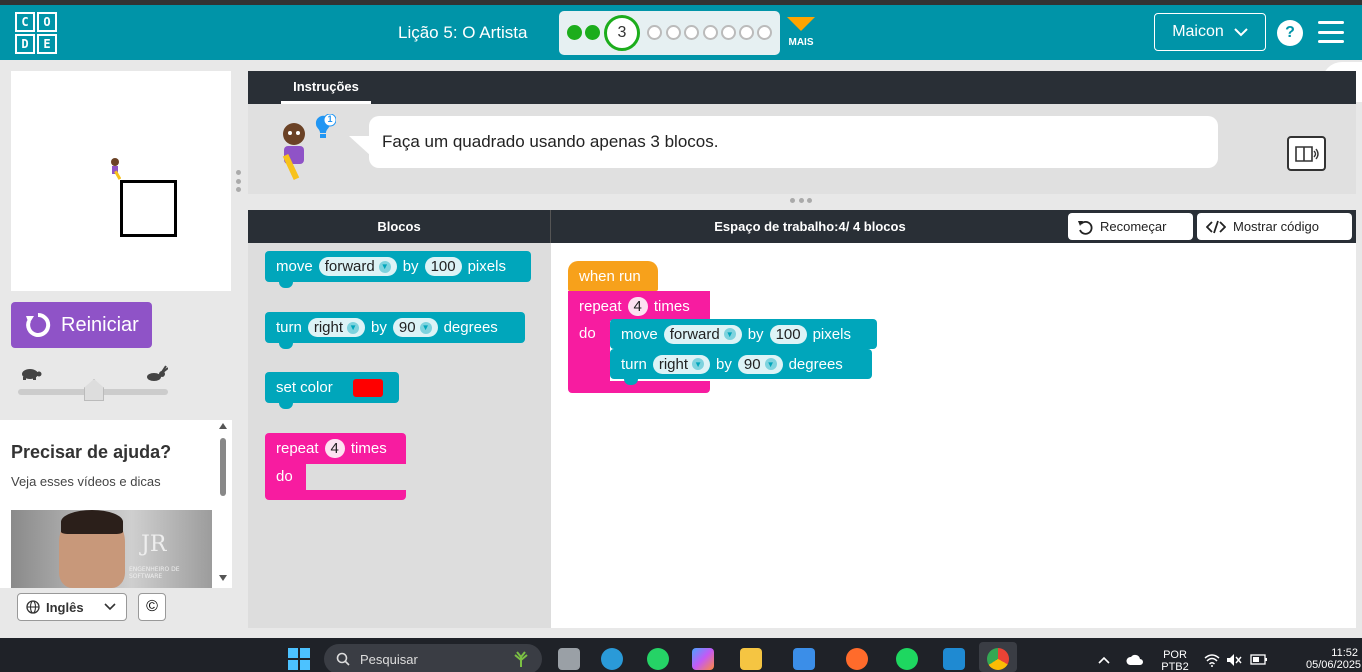 This screenshot has height=672, width=1362. I want to click on restart-button: Recomeçar, so click(1130, 226).